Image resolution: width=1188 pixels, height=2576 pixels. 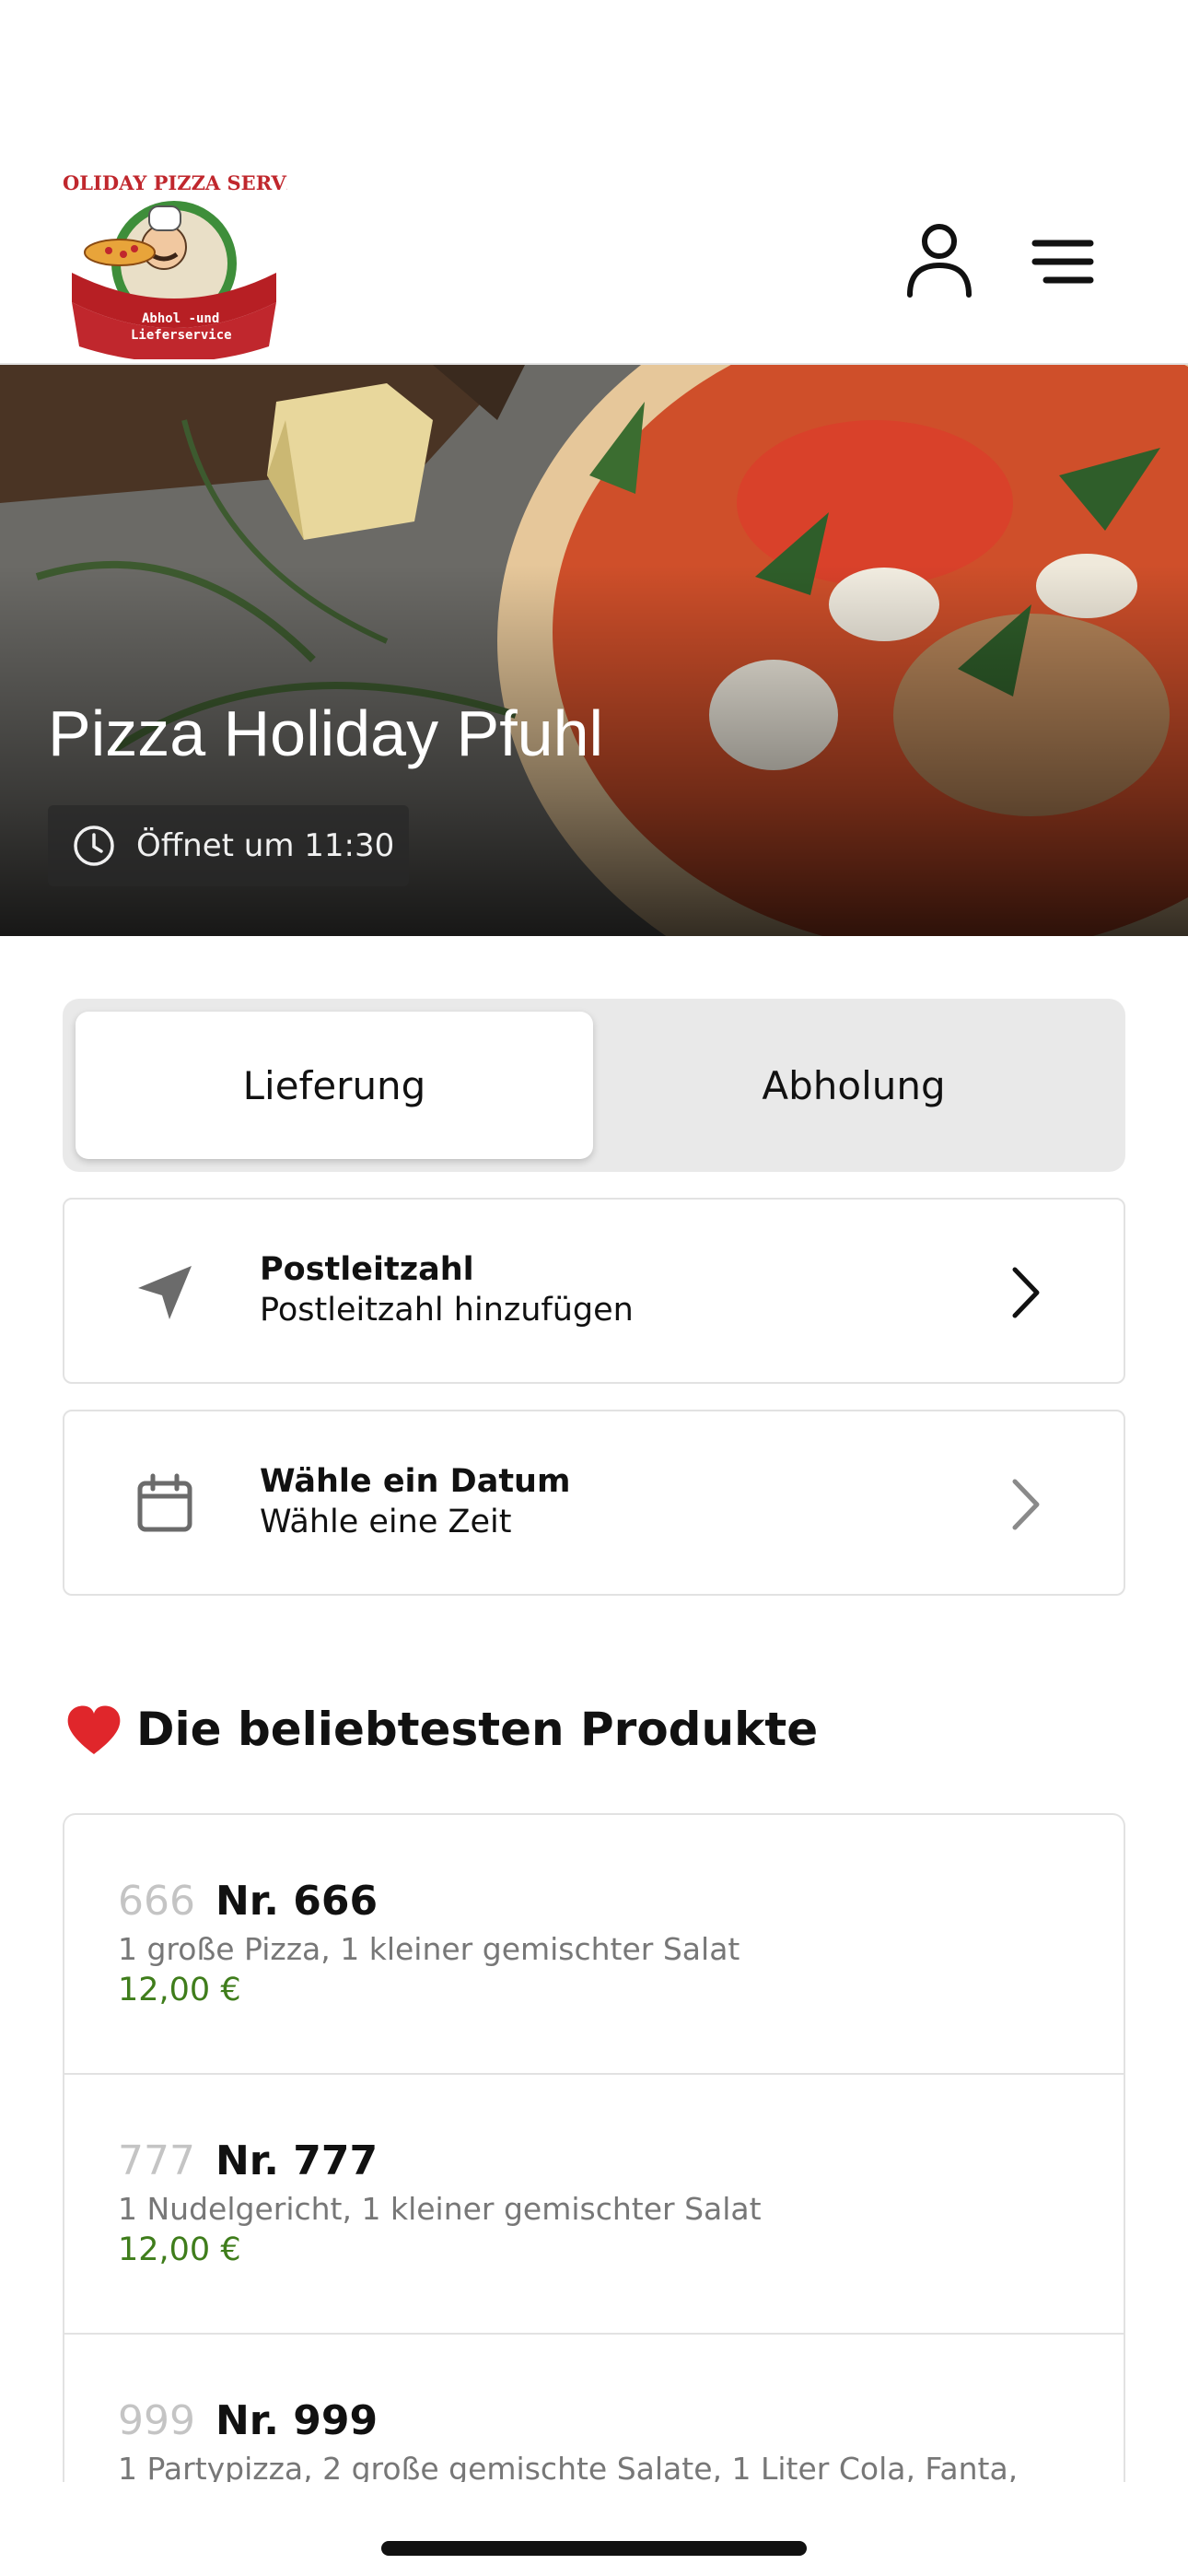 What do you see at coordinates (94, 846) in the screenshot?
I see `clock-icon` at bounding box center [94, 846].